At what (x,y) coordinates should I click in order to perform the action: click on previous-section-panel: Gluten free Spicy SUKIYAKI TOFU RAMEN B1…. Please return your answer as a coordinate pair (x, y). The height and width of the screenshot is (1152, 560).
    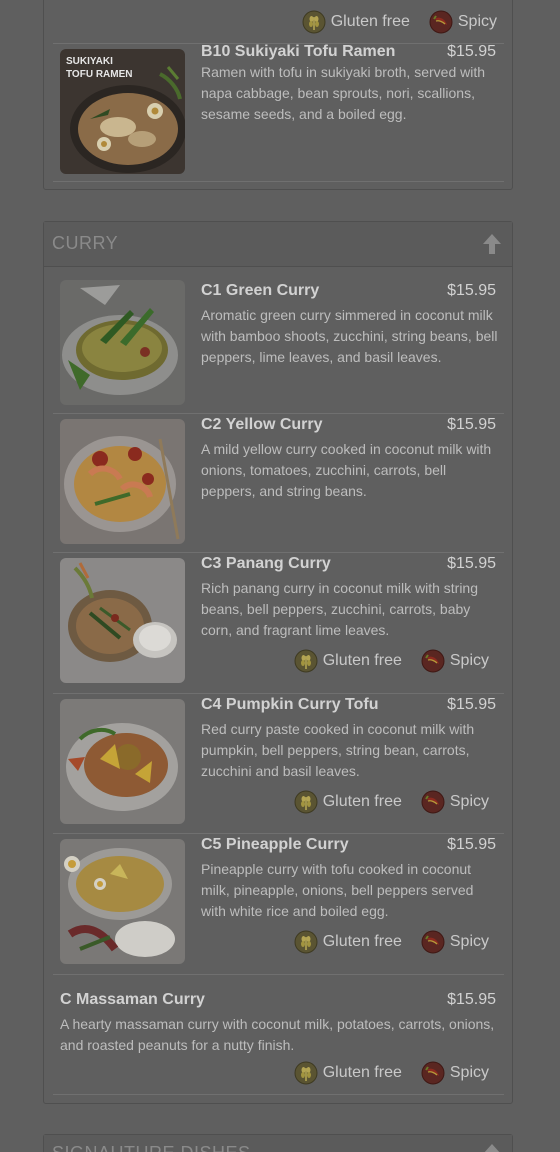
    Looking at the image, I should click on (278, 95).